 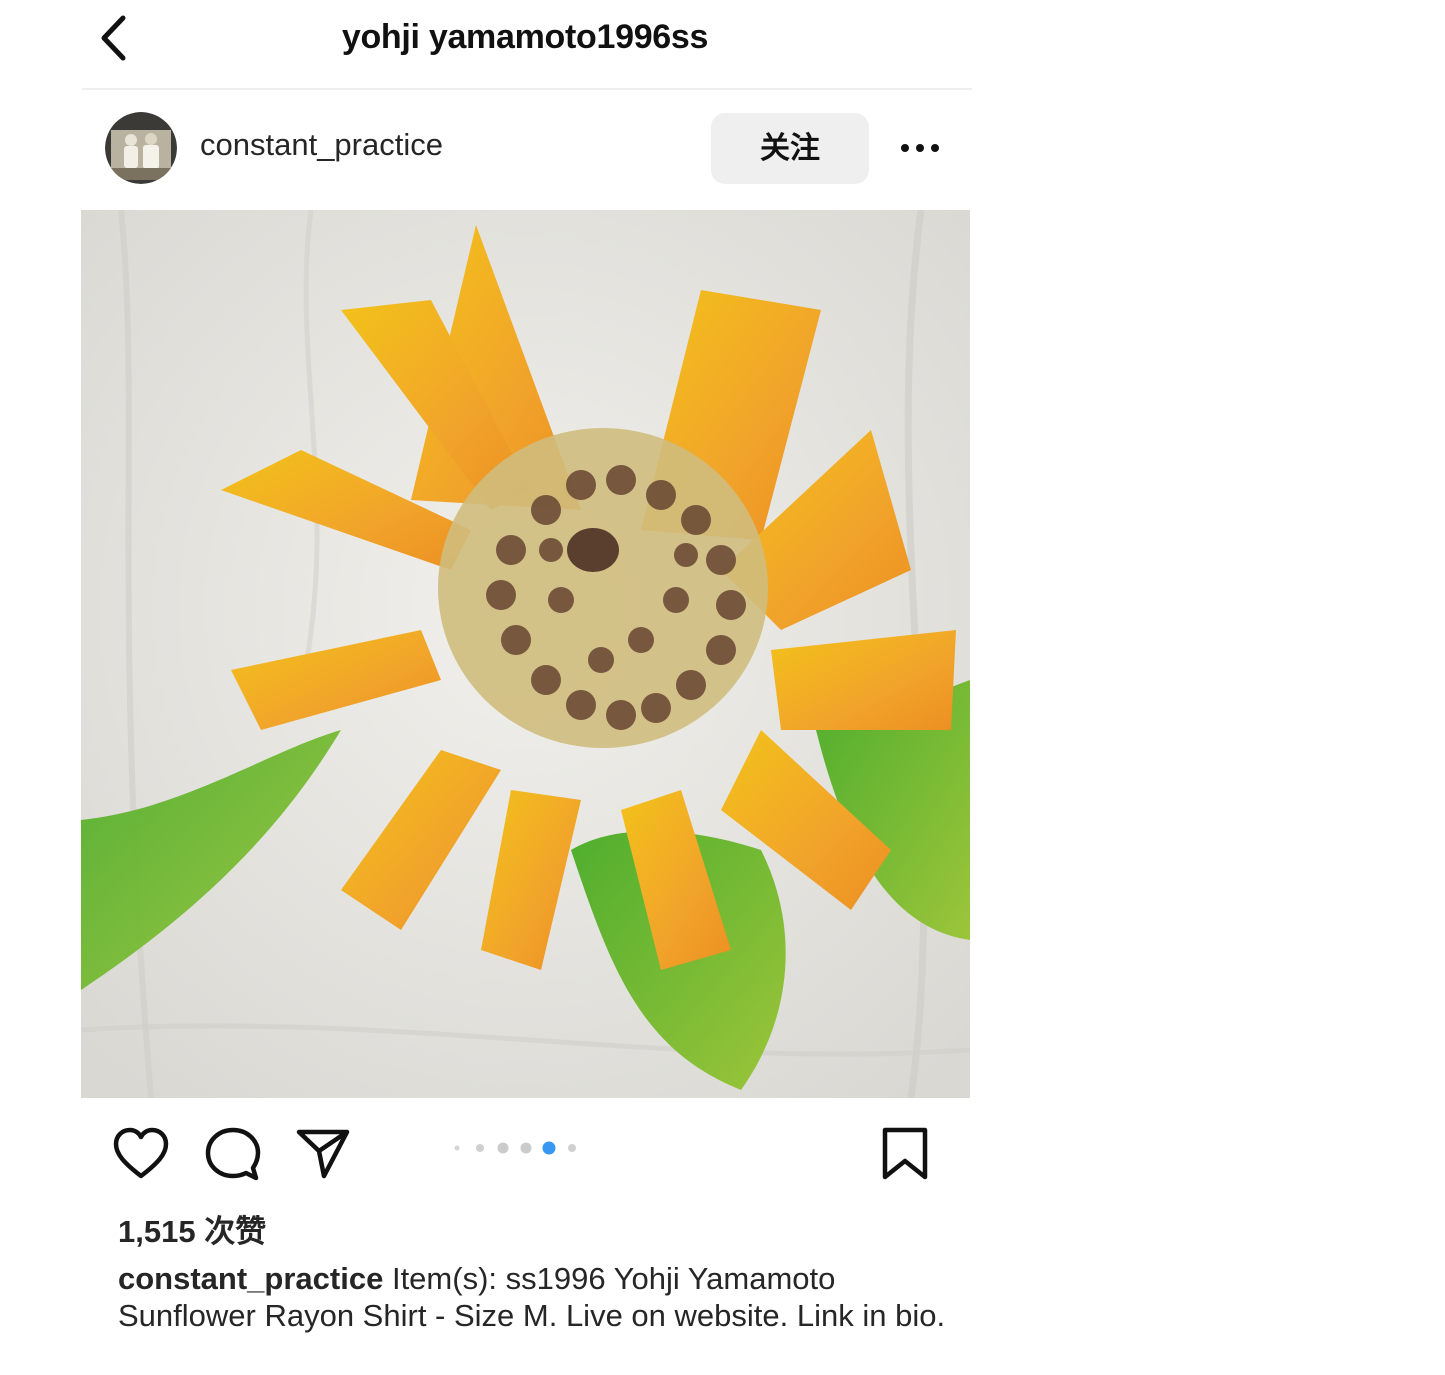 I want to click on heart-icon, so click(x=141, y=1153).